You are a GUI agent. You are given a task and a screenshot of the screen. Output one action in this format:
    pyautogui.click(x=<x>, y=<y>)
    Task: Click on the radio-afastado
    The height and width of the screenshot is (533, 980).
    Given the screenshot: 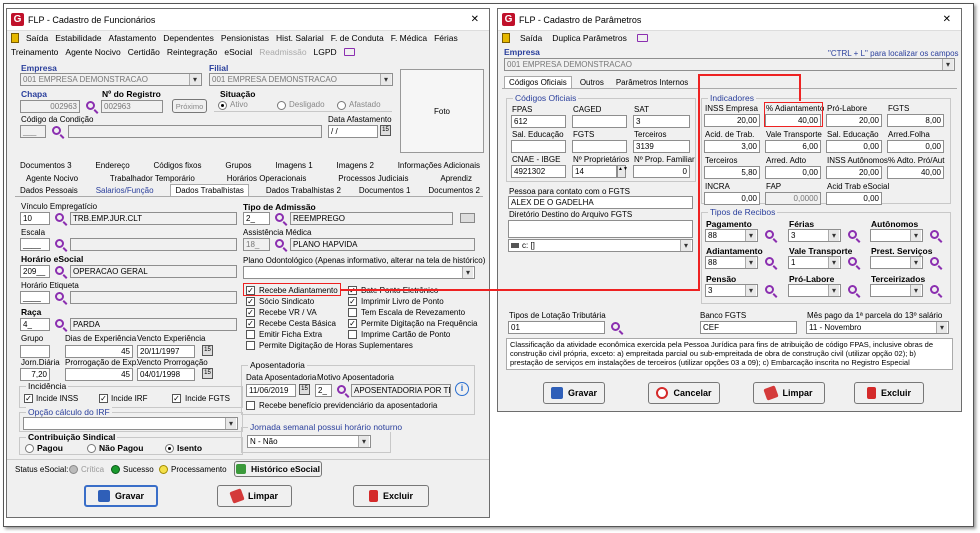 What is the action you would take?
    pyautogui.click(x=341, y=105)
    